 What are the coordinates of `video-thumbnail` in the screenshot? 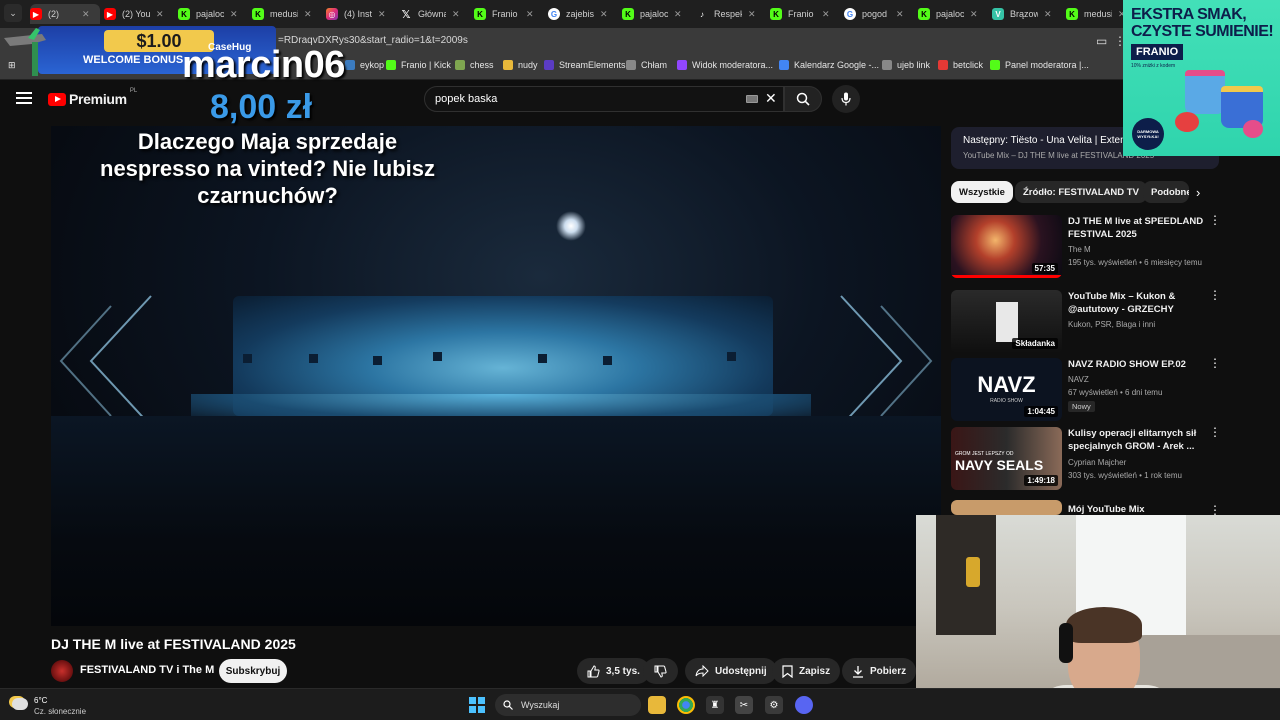 It's located at (1006, 507).